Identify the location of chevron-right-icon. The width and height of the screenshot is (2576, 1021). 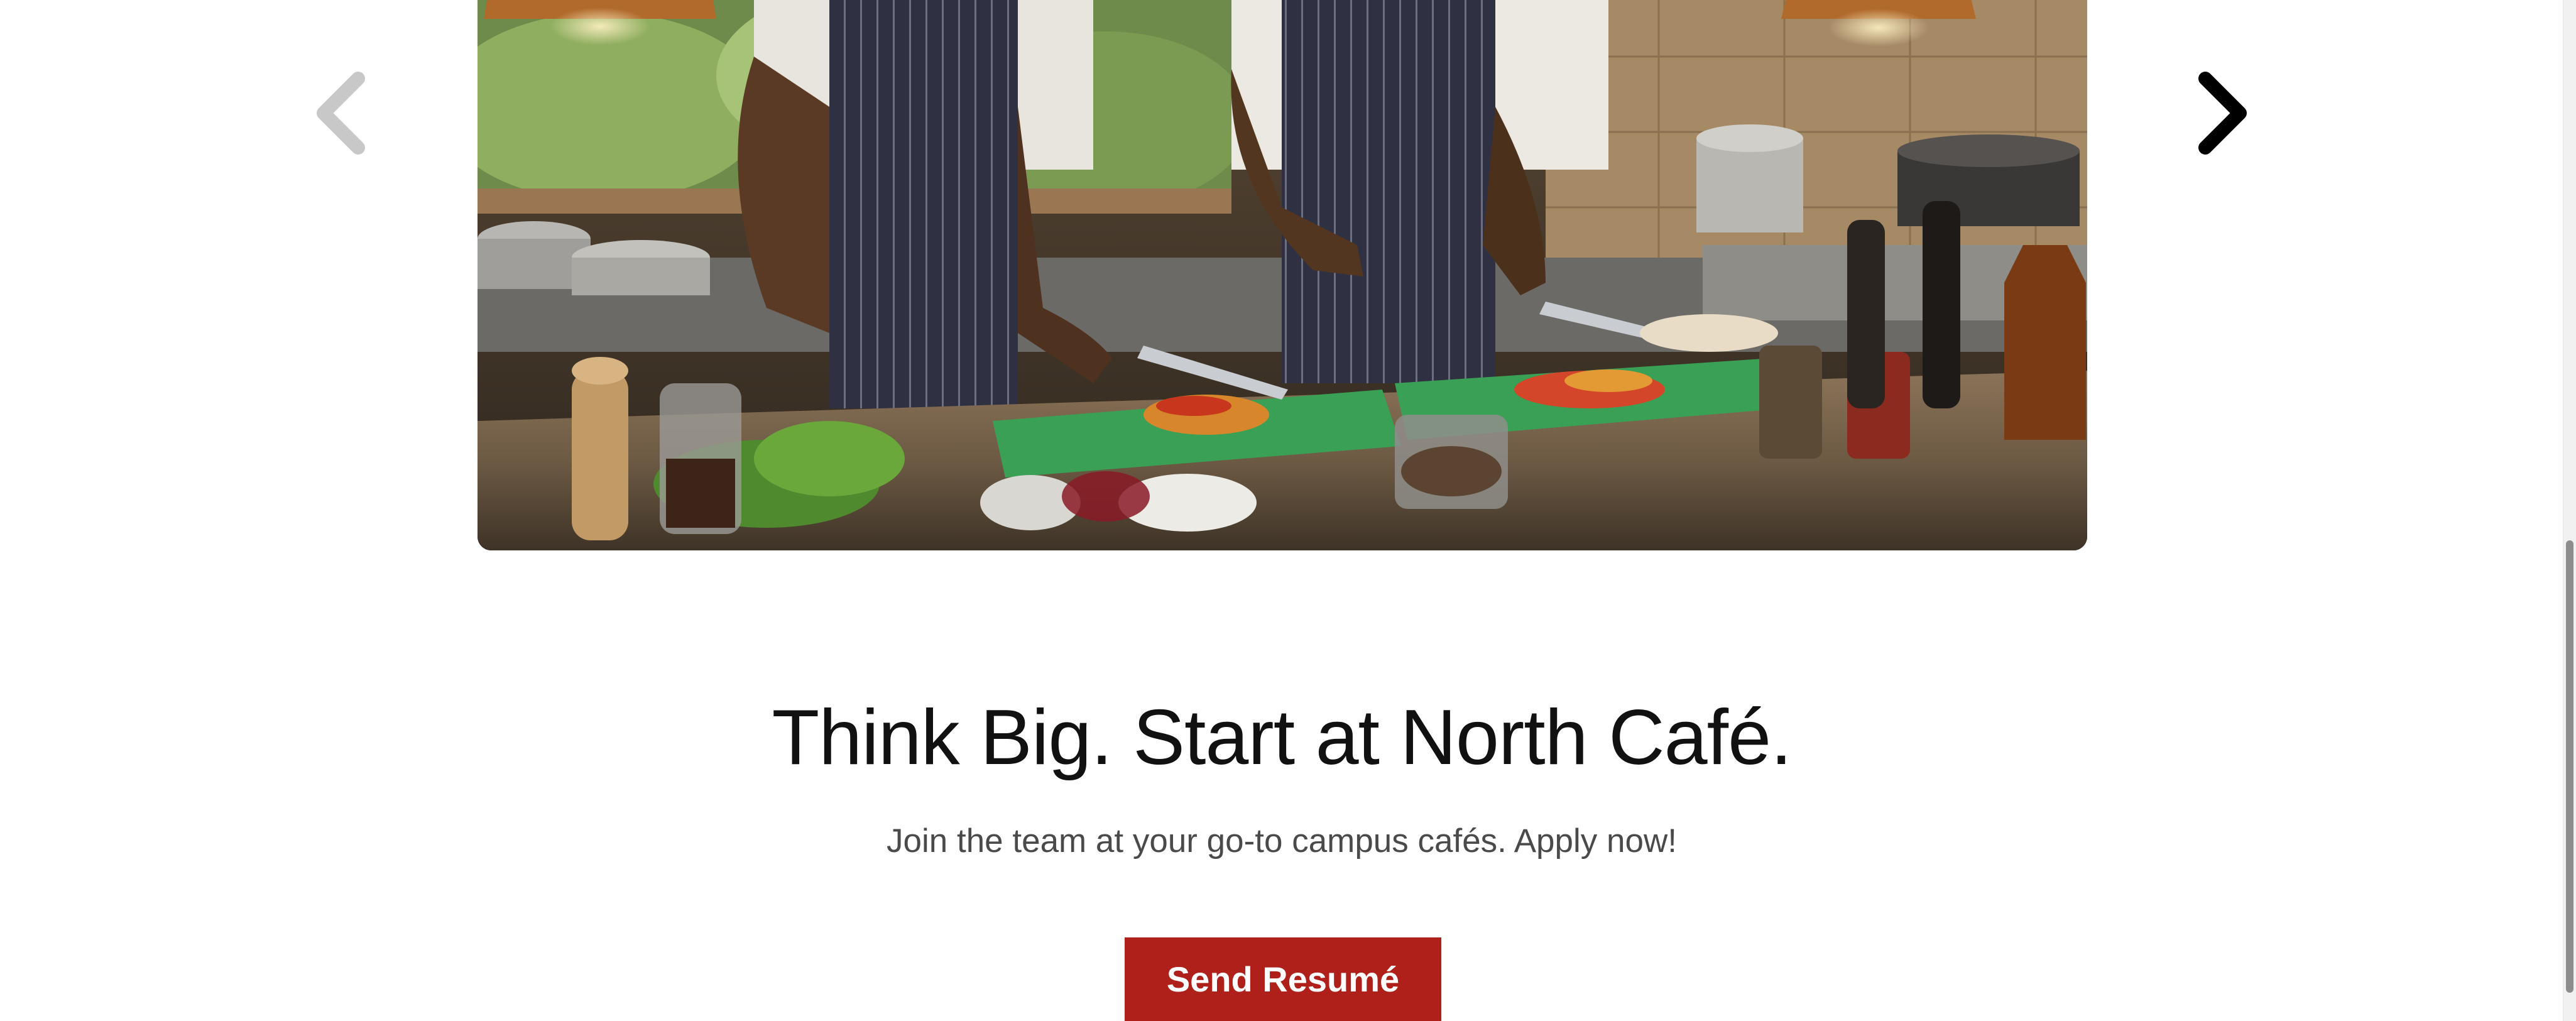
(2223, 113).